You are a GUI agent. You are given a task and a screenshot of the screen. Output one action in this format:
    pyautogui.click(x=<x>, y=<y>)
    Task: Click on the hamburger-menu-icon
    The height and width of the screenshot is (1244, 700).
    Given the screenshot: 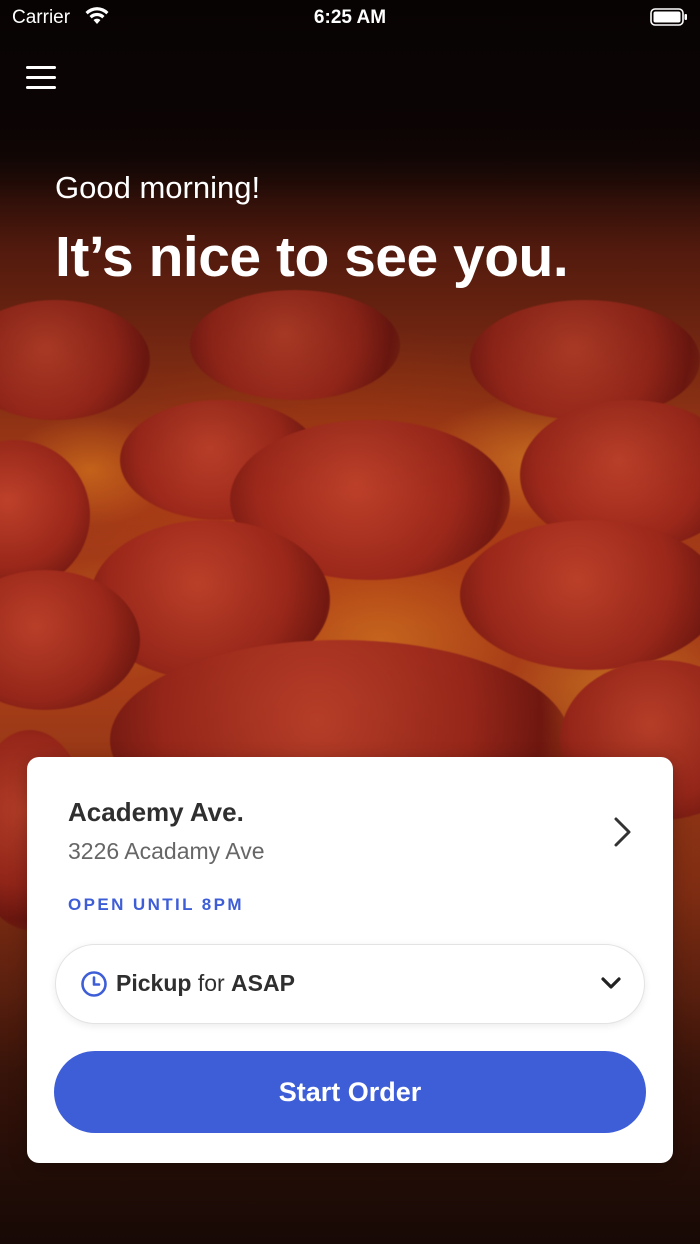 What is the action you would take?
    pyautogui.click(x=41, y=79)
    